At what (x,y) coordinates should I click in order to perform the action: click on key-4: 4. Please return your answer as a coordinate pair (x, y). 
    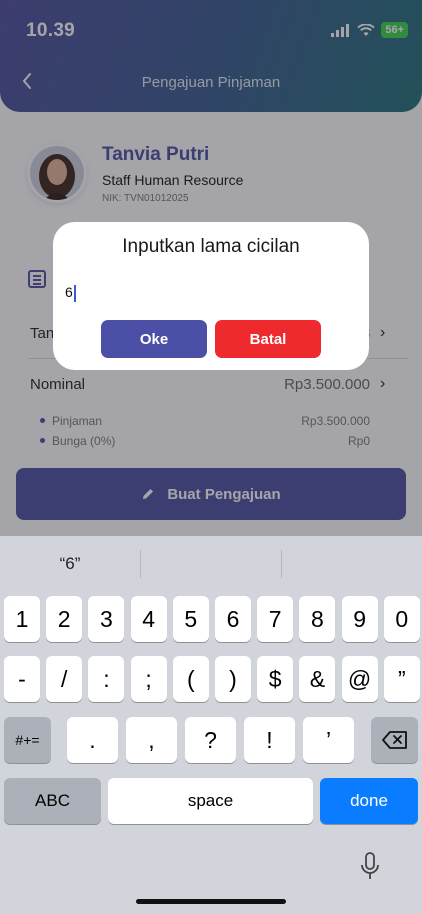
    Looking at the image, I should click on (148, 619).